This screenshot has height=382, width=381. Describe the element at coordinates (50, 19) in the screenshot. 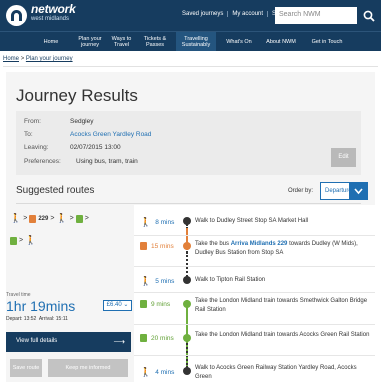

I see `brand-subtitle: west midlands` at that location.